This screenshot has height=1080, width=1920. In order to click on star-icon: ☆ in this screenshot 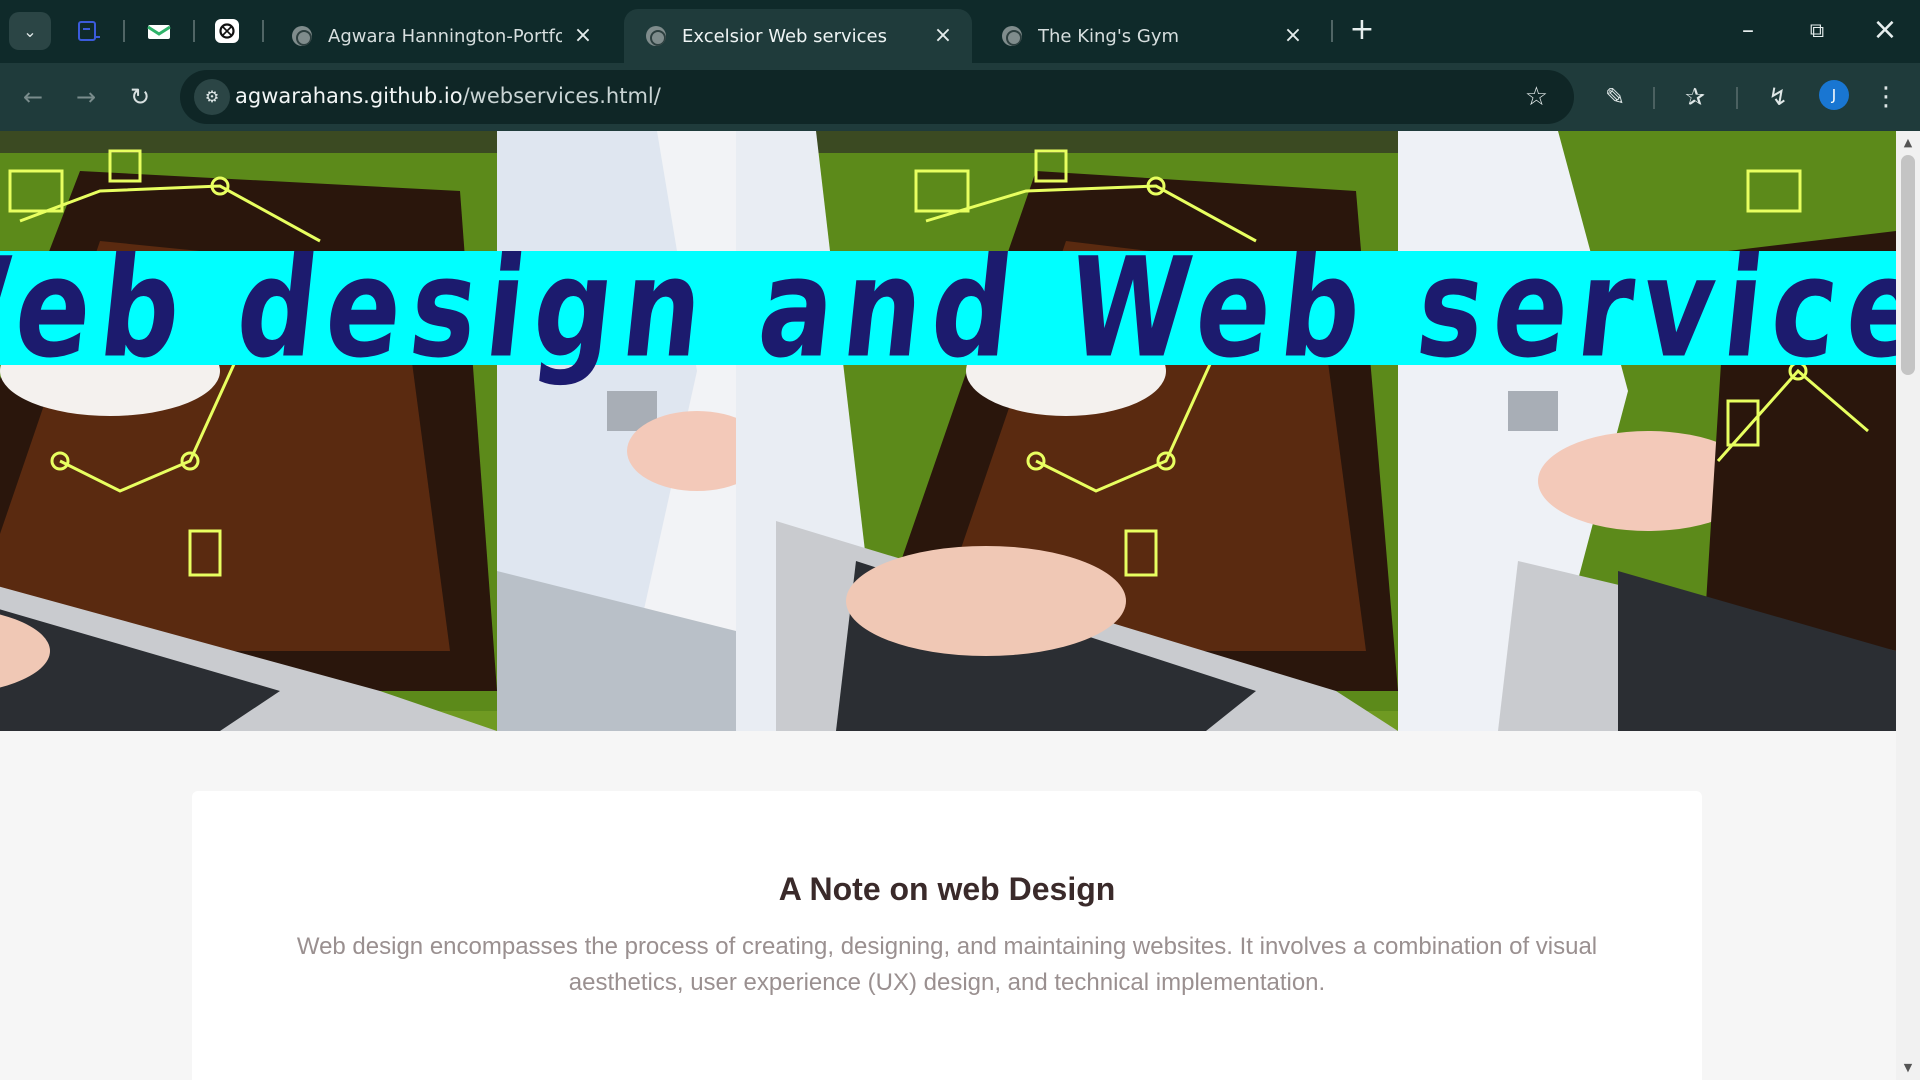, I will do `click(1536, 97)`.